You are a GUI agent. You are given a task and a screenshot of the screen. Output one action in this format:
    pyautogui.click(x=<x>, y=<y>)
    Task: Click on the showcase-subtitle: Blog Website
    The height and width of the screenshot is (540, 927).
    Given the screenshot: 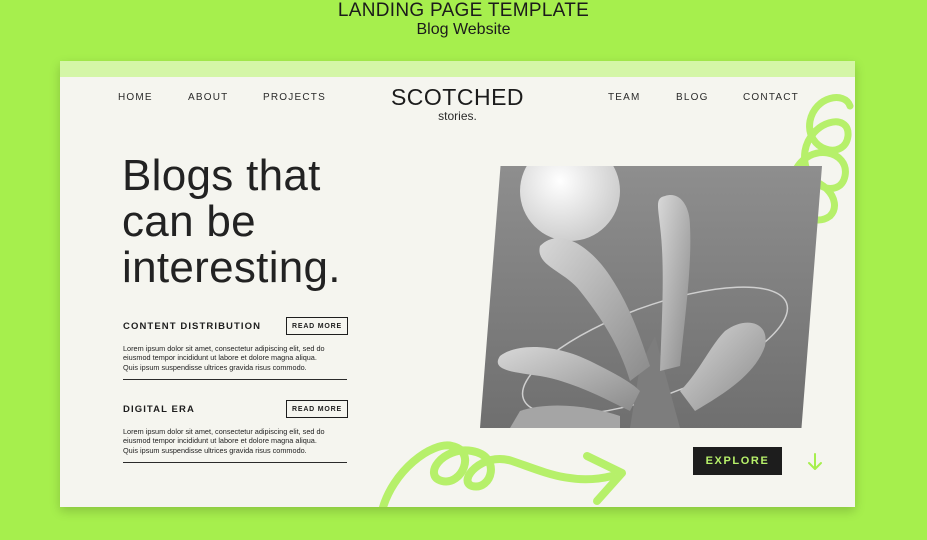 What is the action you would take?
    pyautogui.click(x=463, y=29)
    